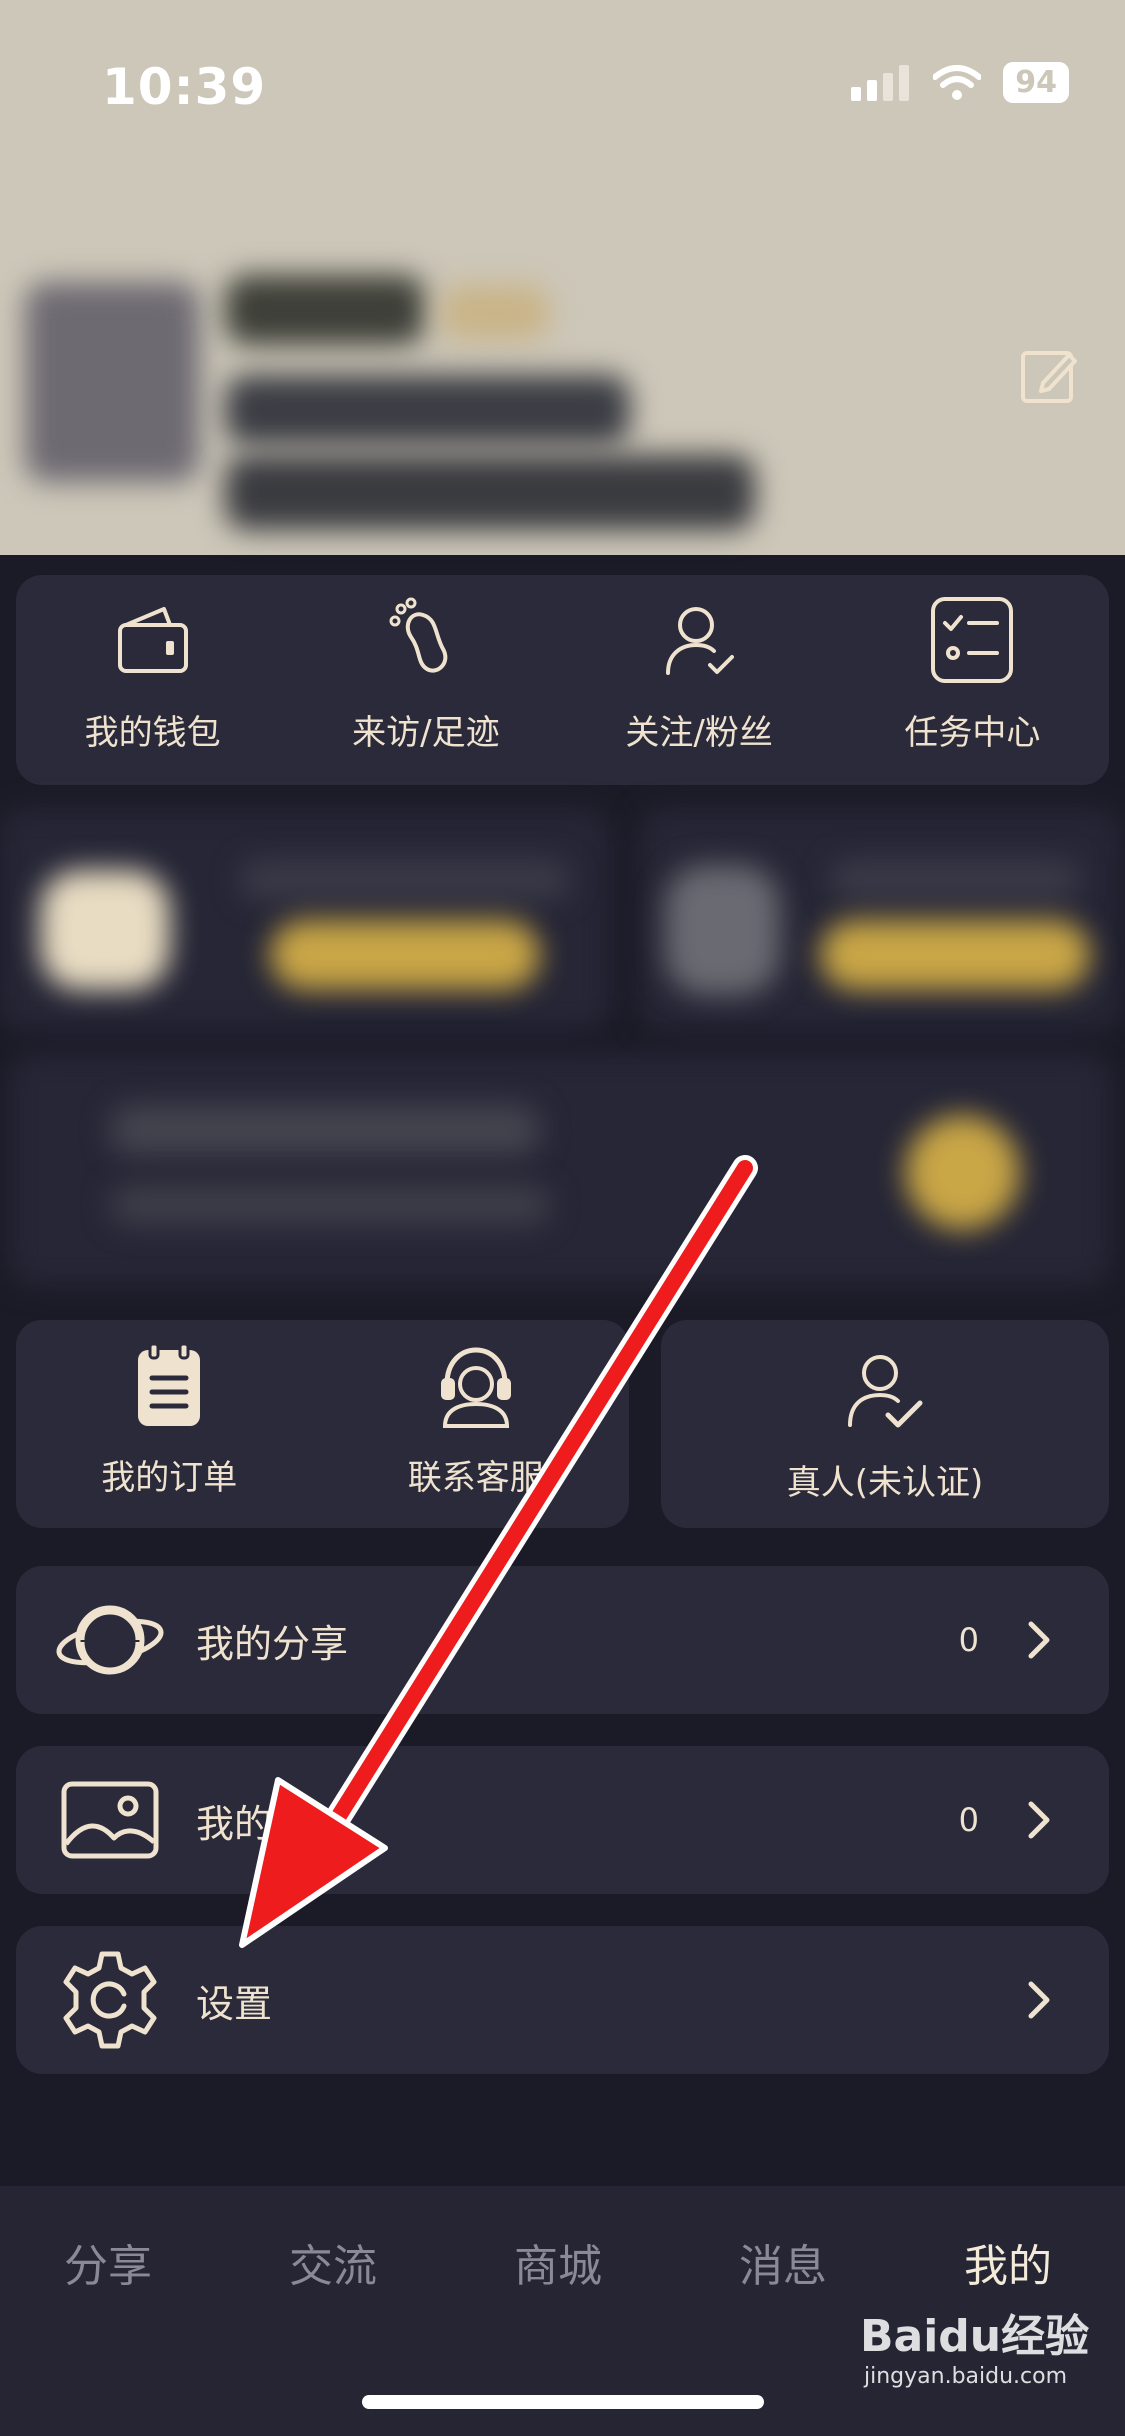 Image resolution: width=1125 pixels, height=2436 pixels. What do you see at coordinates (955, 880) in the screenshot?
I see `svip-title-blurred` at bounding box center [955, 880].